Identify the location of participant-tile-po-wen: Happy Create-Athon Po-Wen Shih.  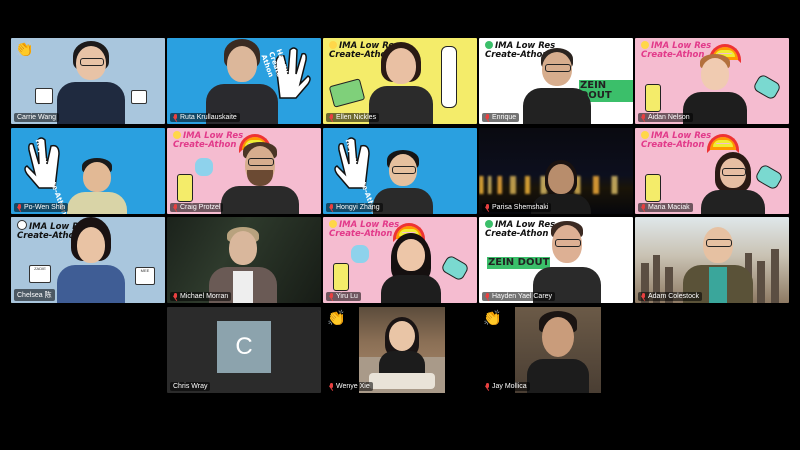
(88, 171).